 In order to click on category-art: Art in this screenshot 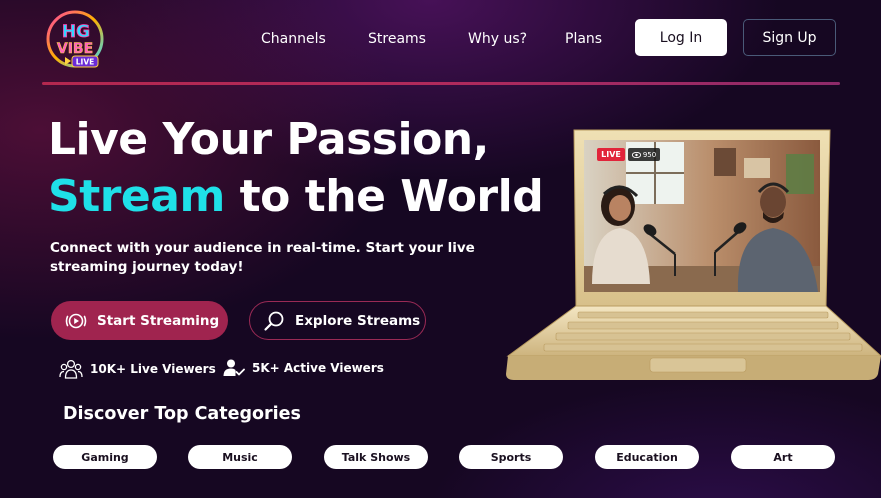, I will do `click(783, 457)`.